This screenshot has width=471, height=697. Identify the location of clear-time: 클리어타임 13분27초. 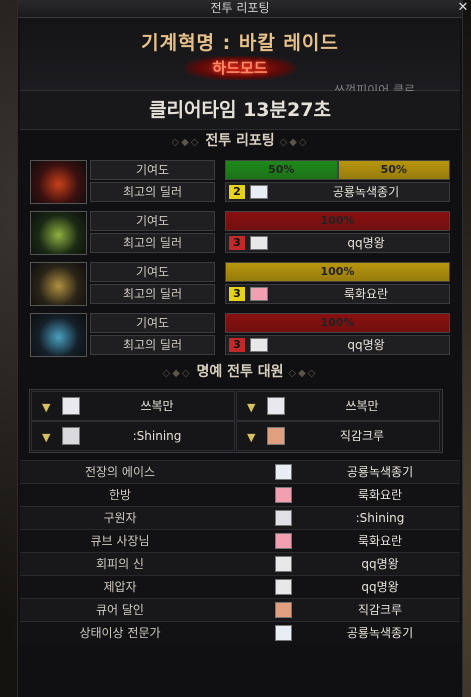
(240, 110).